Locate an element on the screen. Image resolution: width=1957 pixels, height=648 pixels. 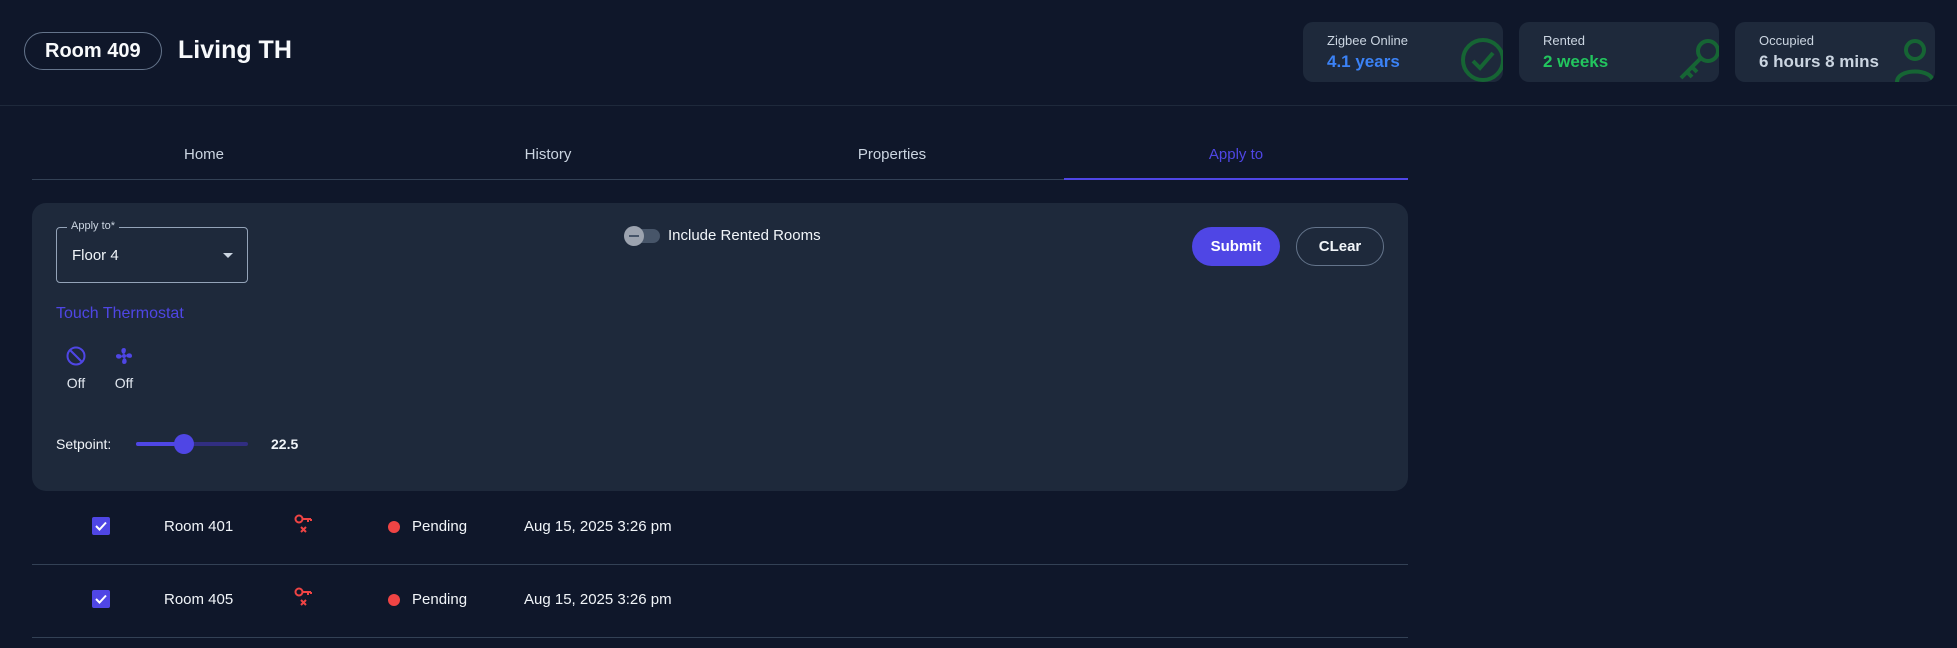
mode-off-button: Off is located at coordinates (76, 368).